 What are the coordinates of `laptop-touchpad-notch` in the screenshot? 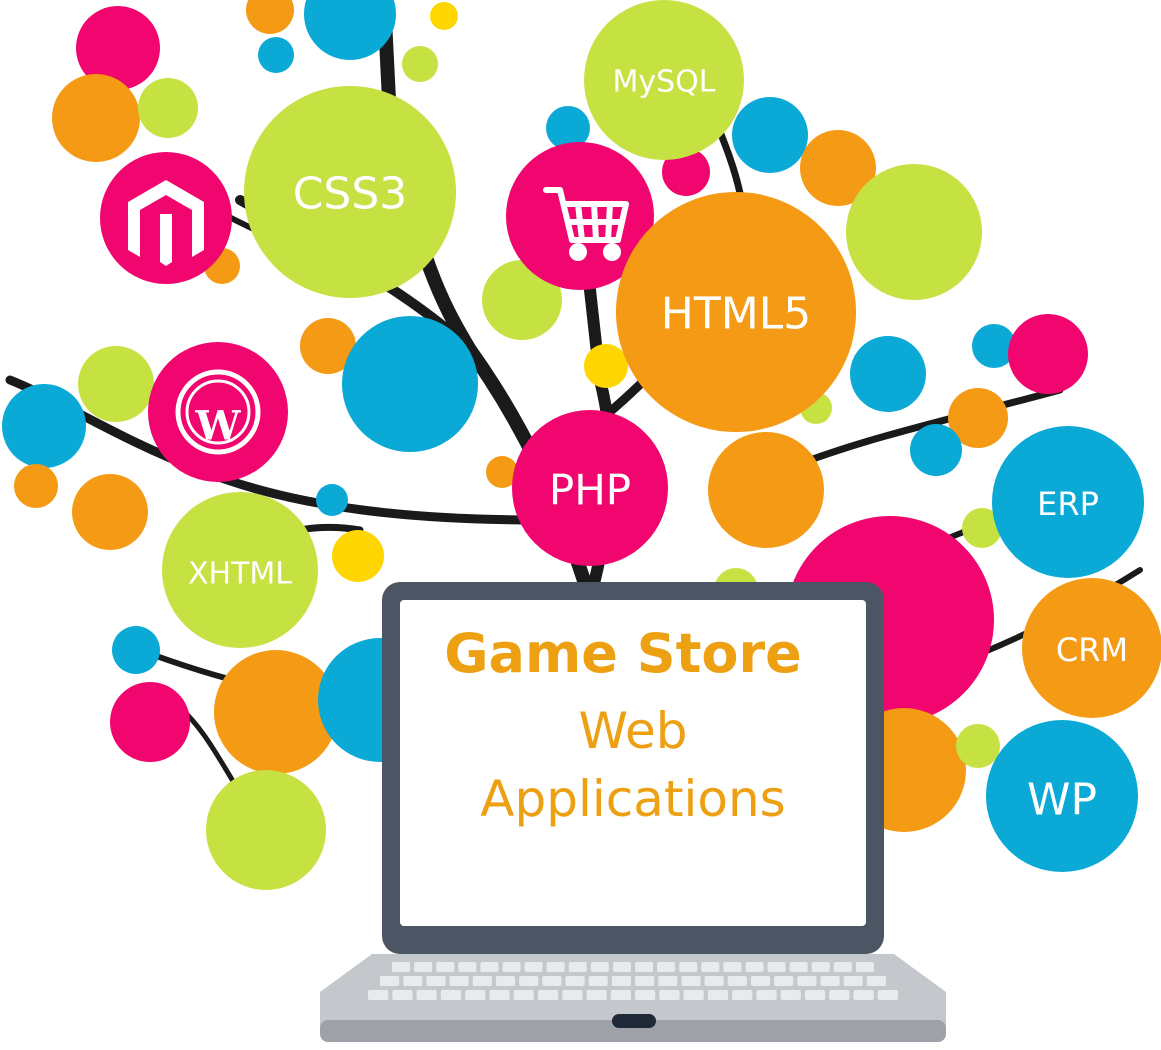 It's located at (634, 1021).